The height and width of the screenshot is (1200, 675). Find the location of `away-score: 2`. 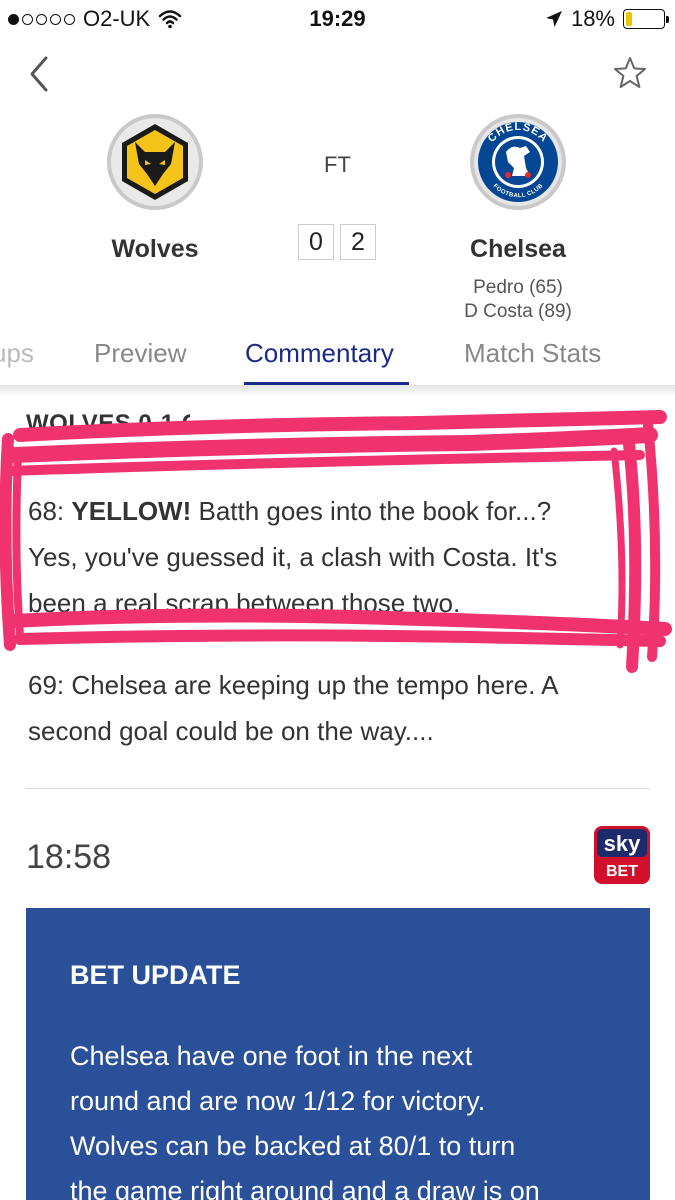

away-score: 2 is located at coordinates (358, 242).